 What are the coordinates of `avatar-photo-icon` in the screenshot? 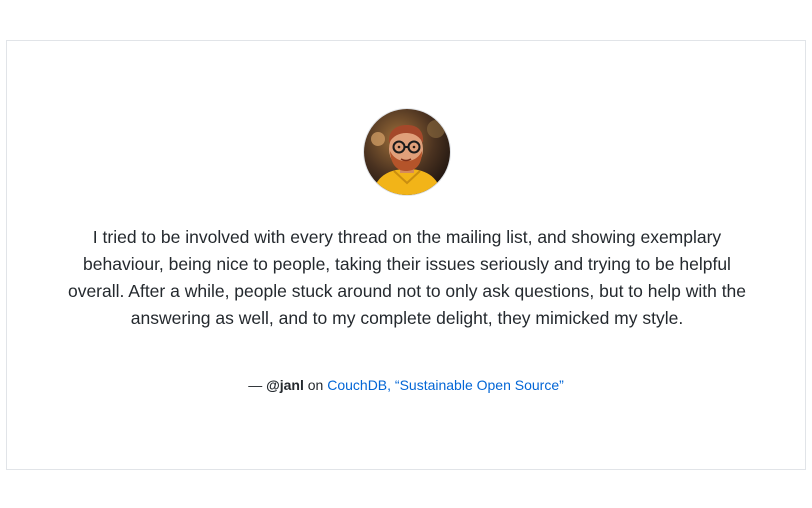 It's located at (407, 152).